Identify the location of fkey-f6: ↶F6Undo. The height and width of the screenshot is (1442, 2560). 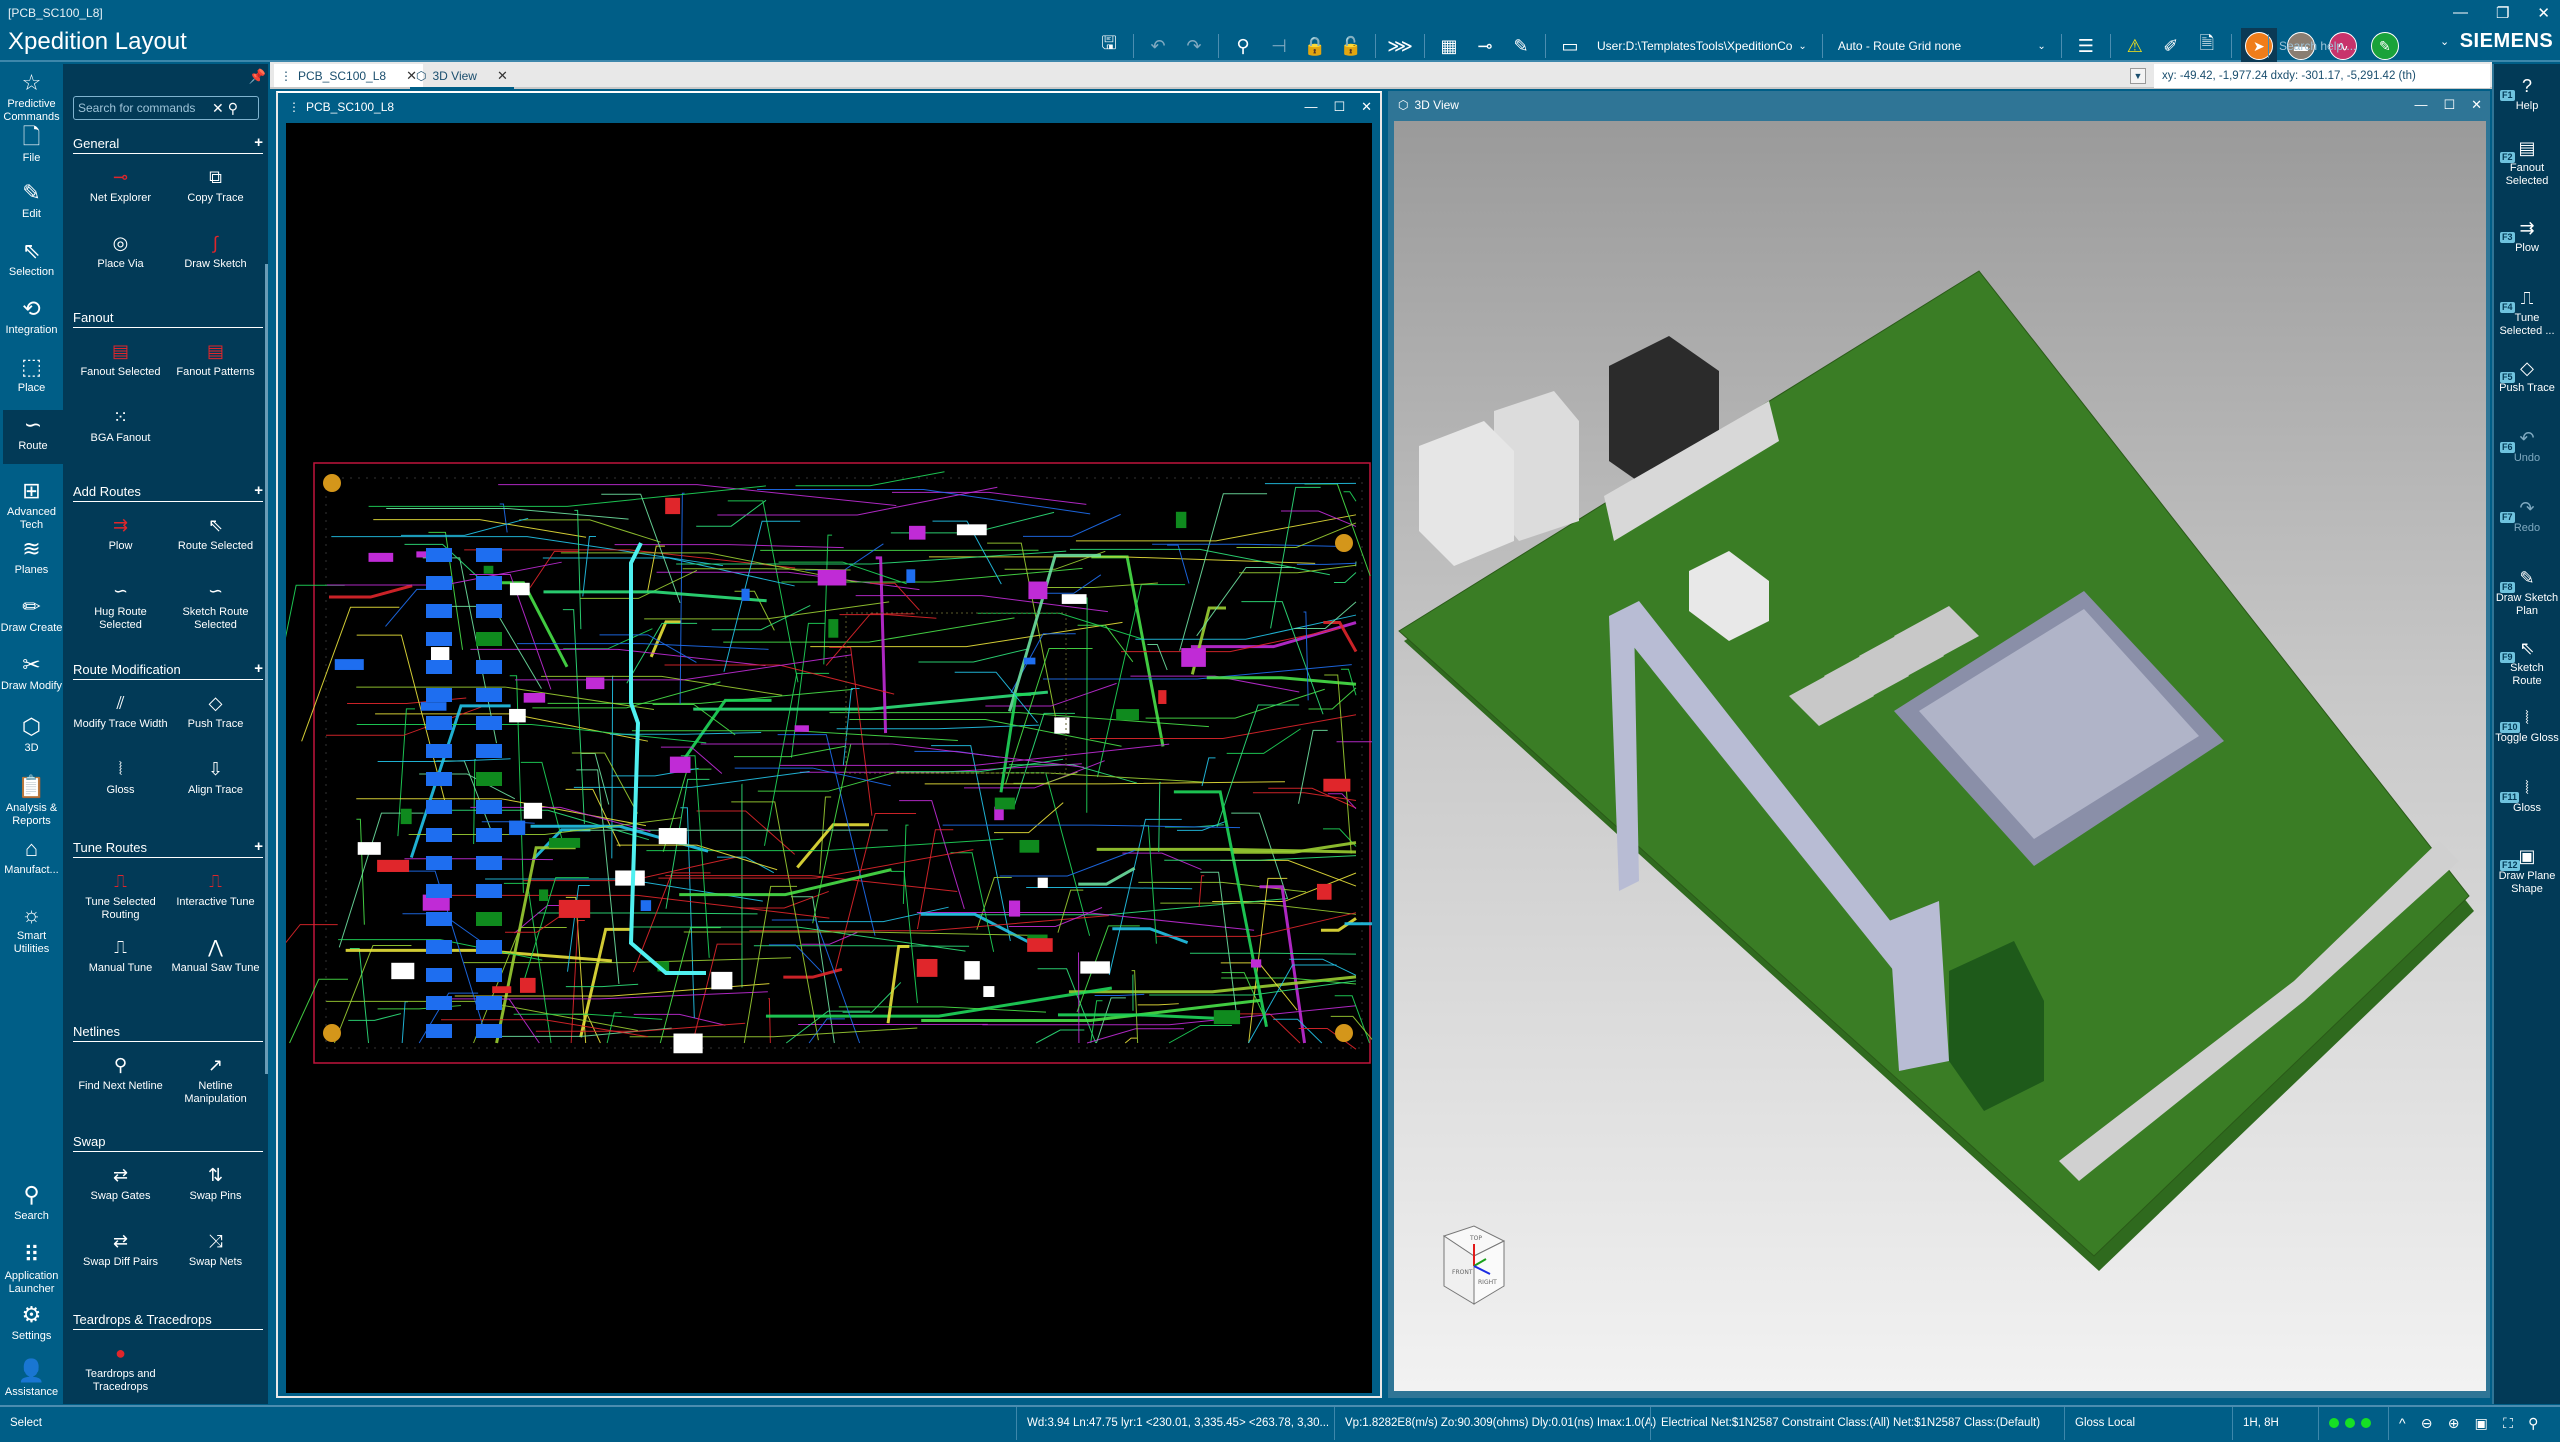
(2527, 444).